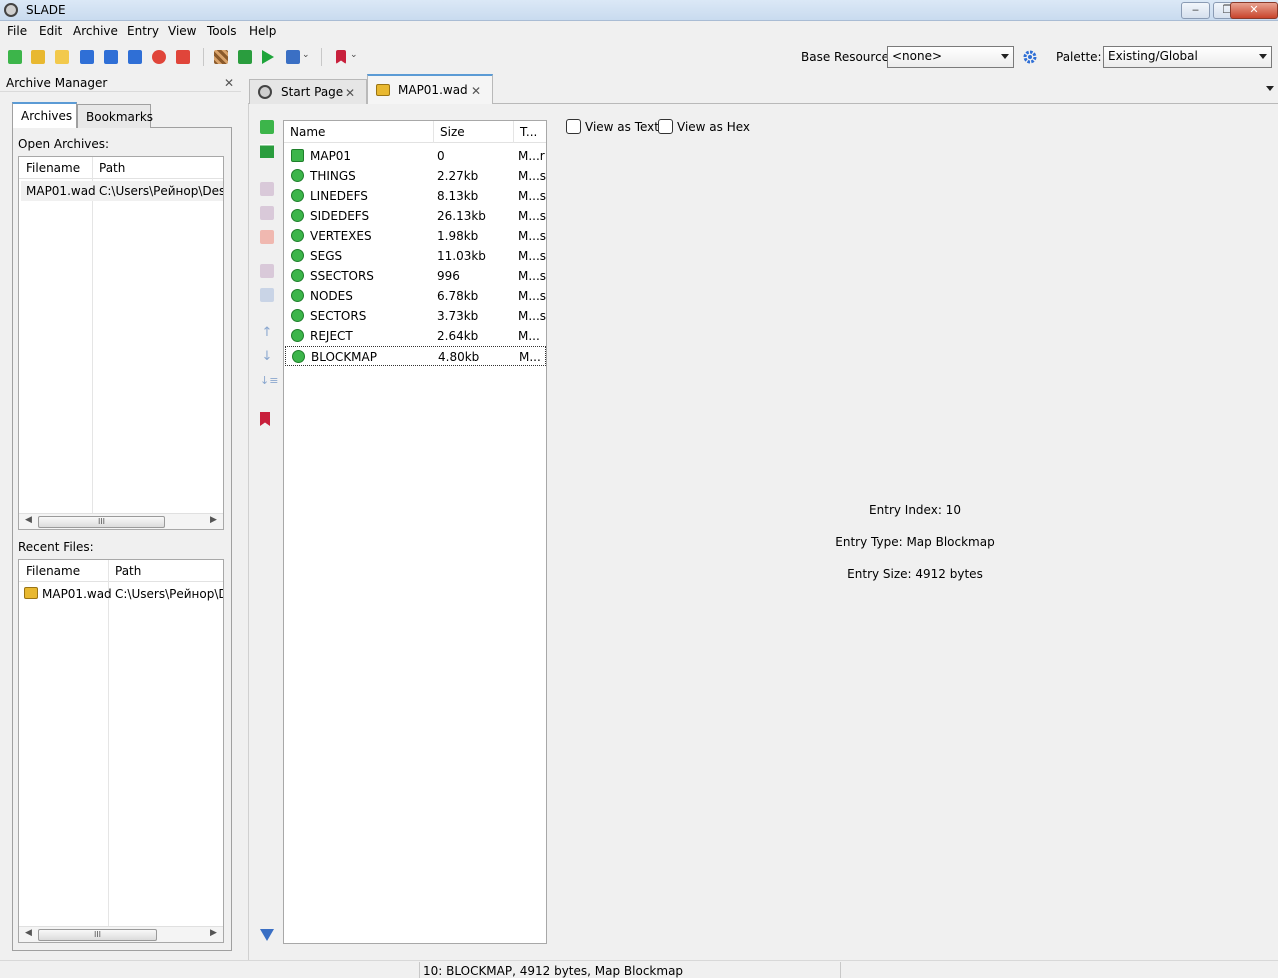 The height and width of the screenshot is (978, 1278). What do you see at coordinates (267, 151) in the screenshot?
I see `import-entry-icon` at bounding box center [267, 151].